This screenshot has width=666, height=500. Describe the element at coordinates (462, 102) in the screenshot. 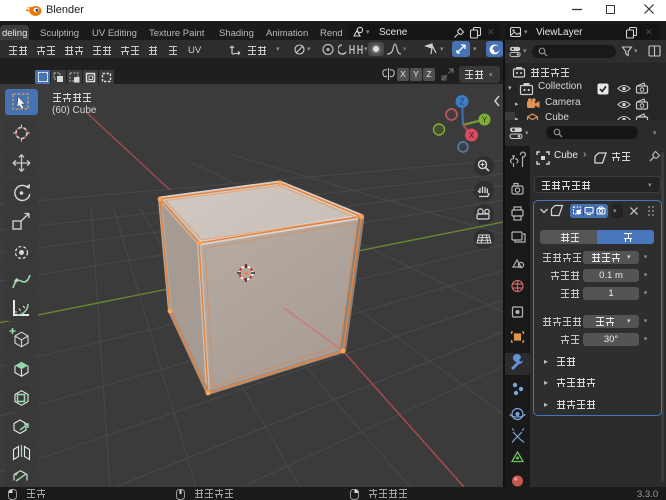

I see `svg-text: Z` at that location.